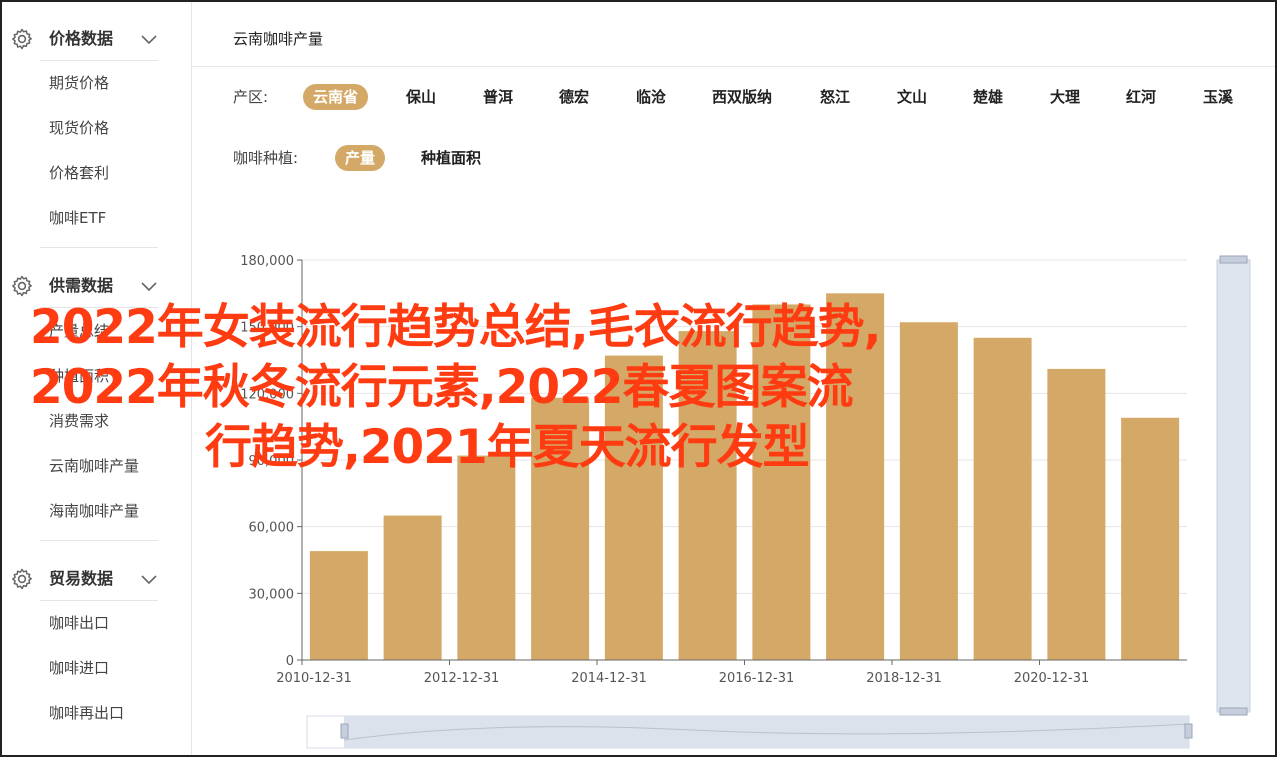  Describe the element at coordinates (360, 158) in the screenshot. I see `planting-chip-production: 产量` at that location.